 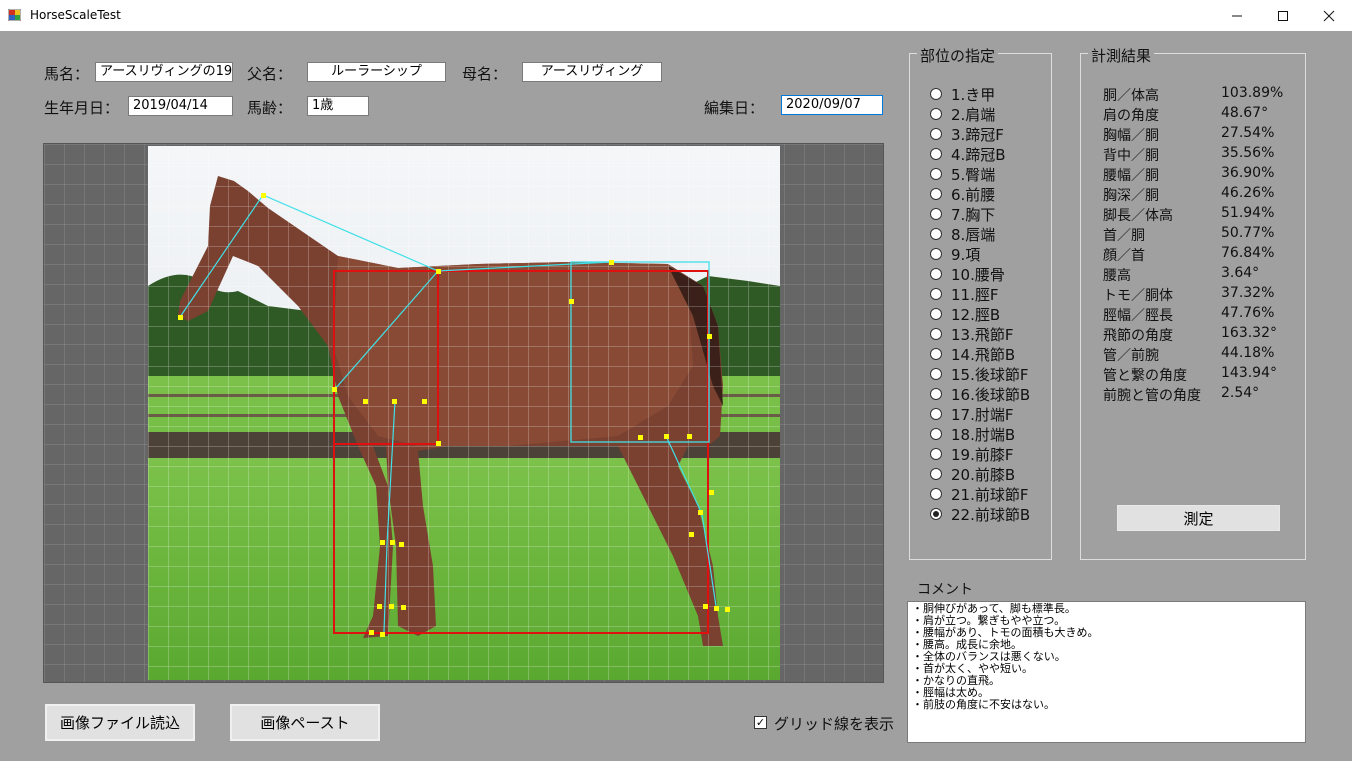 What do you see at coordinates (964, 294) in the screenshot?
I see `part-radio-11: 11.脛F` at bounding box center [964, 294].